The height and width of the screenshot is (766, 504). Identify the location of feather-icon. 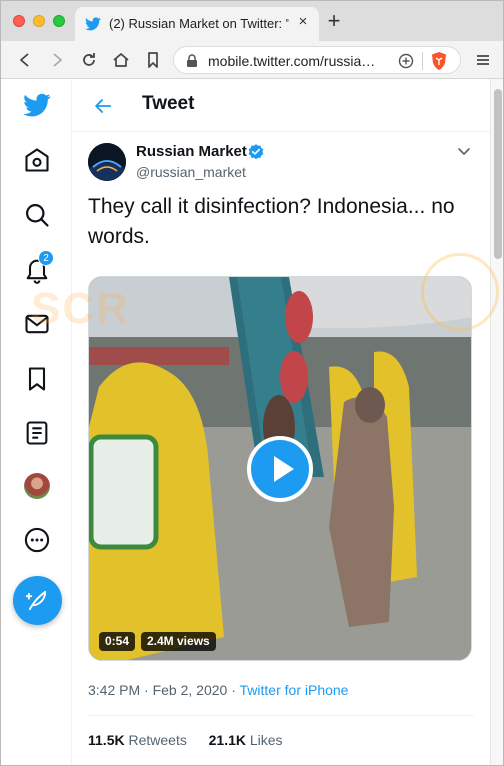
(36, 600).